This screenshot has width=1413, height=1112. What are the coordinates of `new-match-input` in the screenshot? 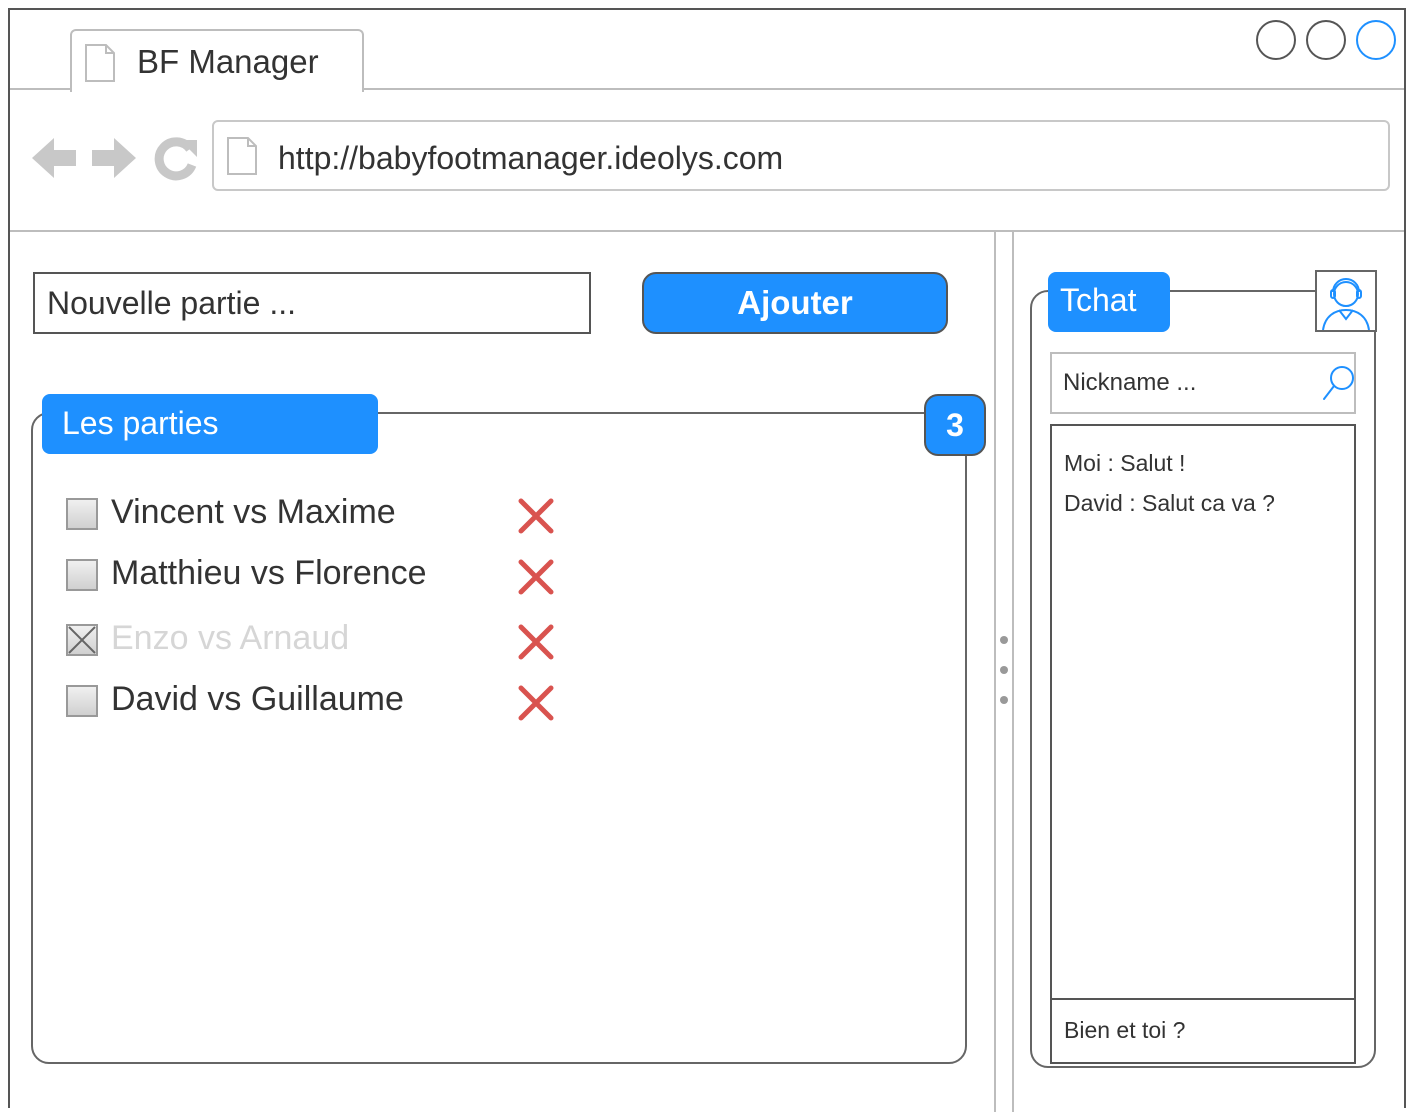 It's located at (312, 303).